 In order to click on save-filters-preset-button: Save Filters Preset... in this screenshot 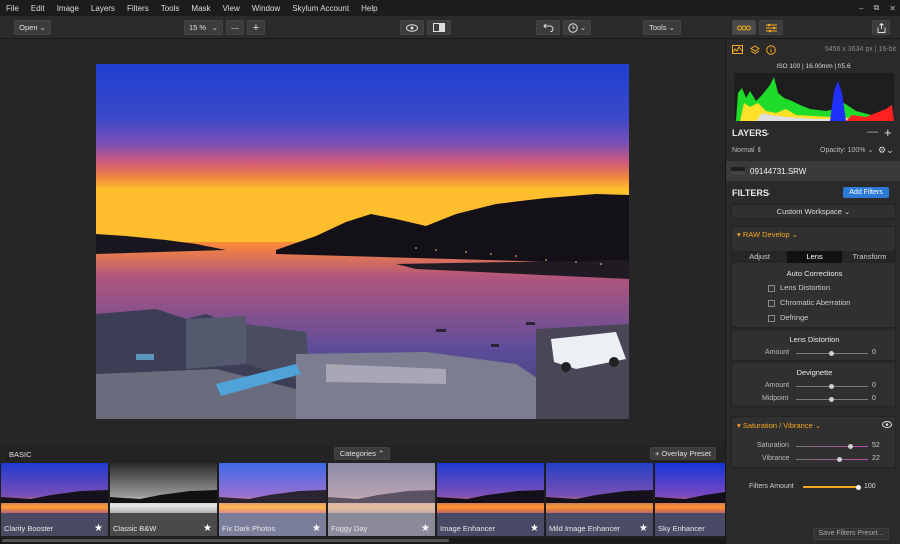, I will do `click(851, 534)`.